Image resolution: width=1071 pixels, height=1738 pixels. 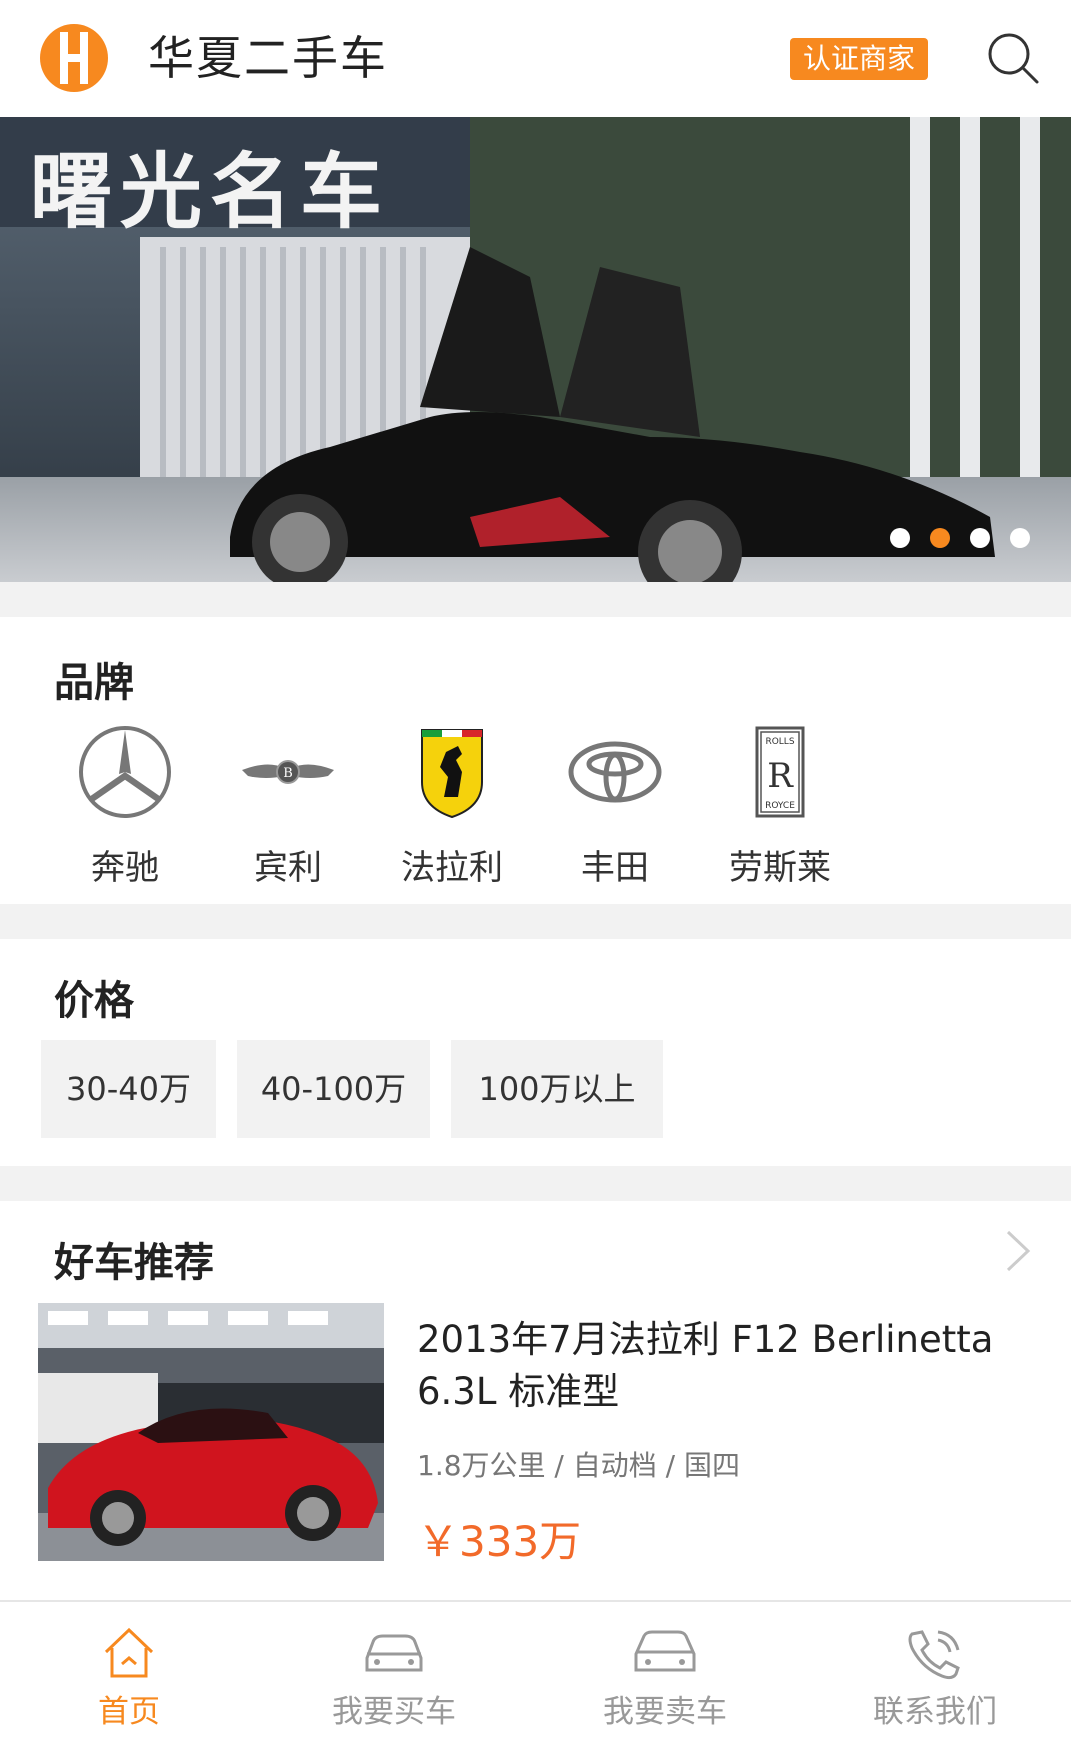 What do you see at coordinates (535, 58) in the screenshot?
I see `app-header: 华夏二手车 认证商家` at bounding box center [535, 58].